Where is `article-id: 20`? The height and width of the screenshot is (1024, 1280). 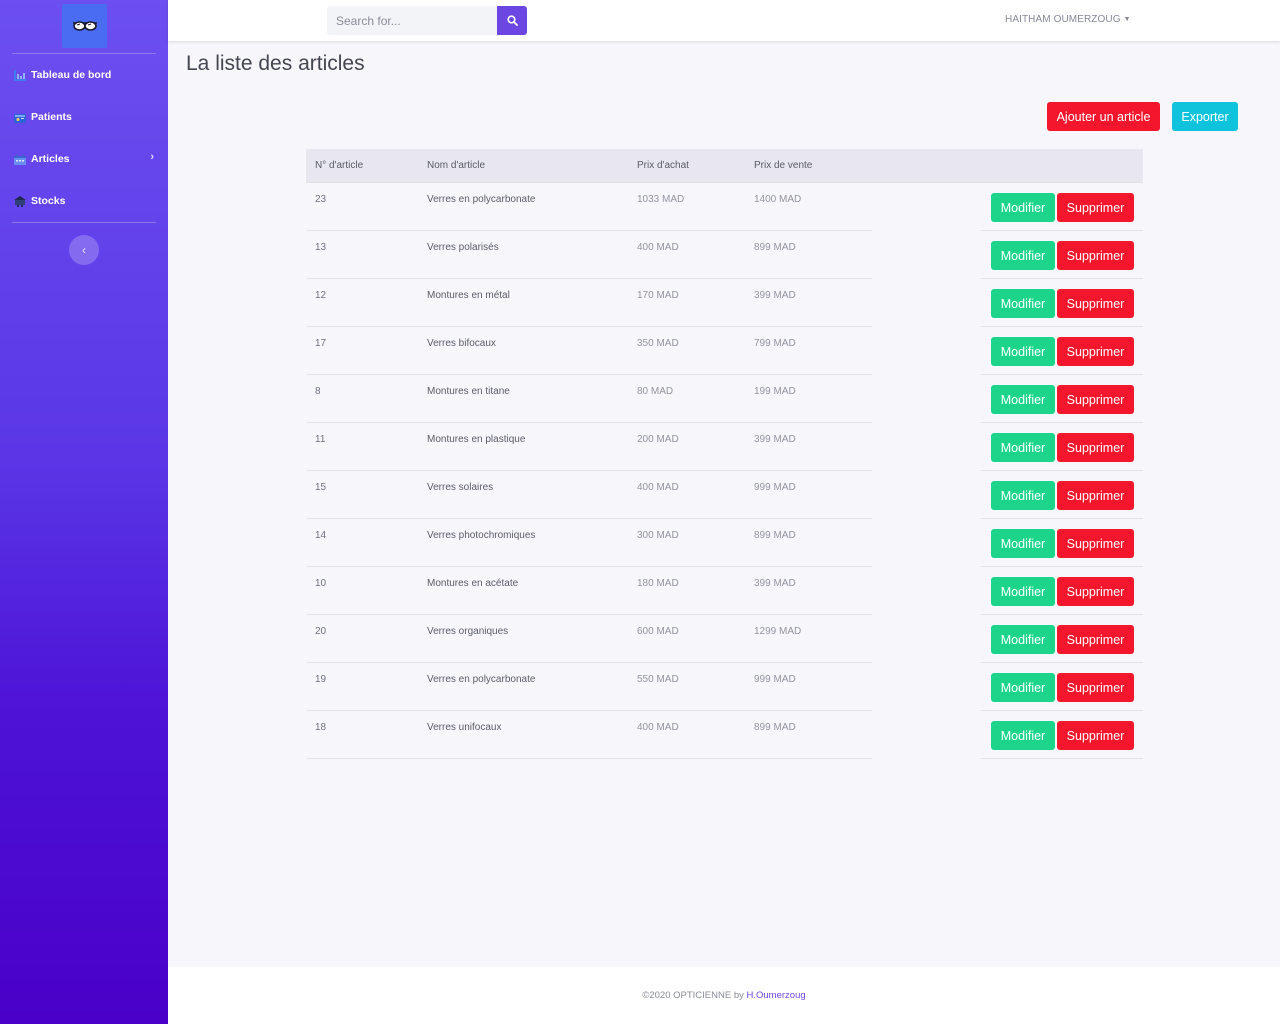
article-id: 20 is located at coordinates (321, 631).